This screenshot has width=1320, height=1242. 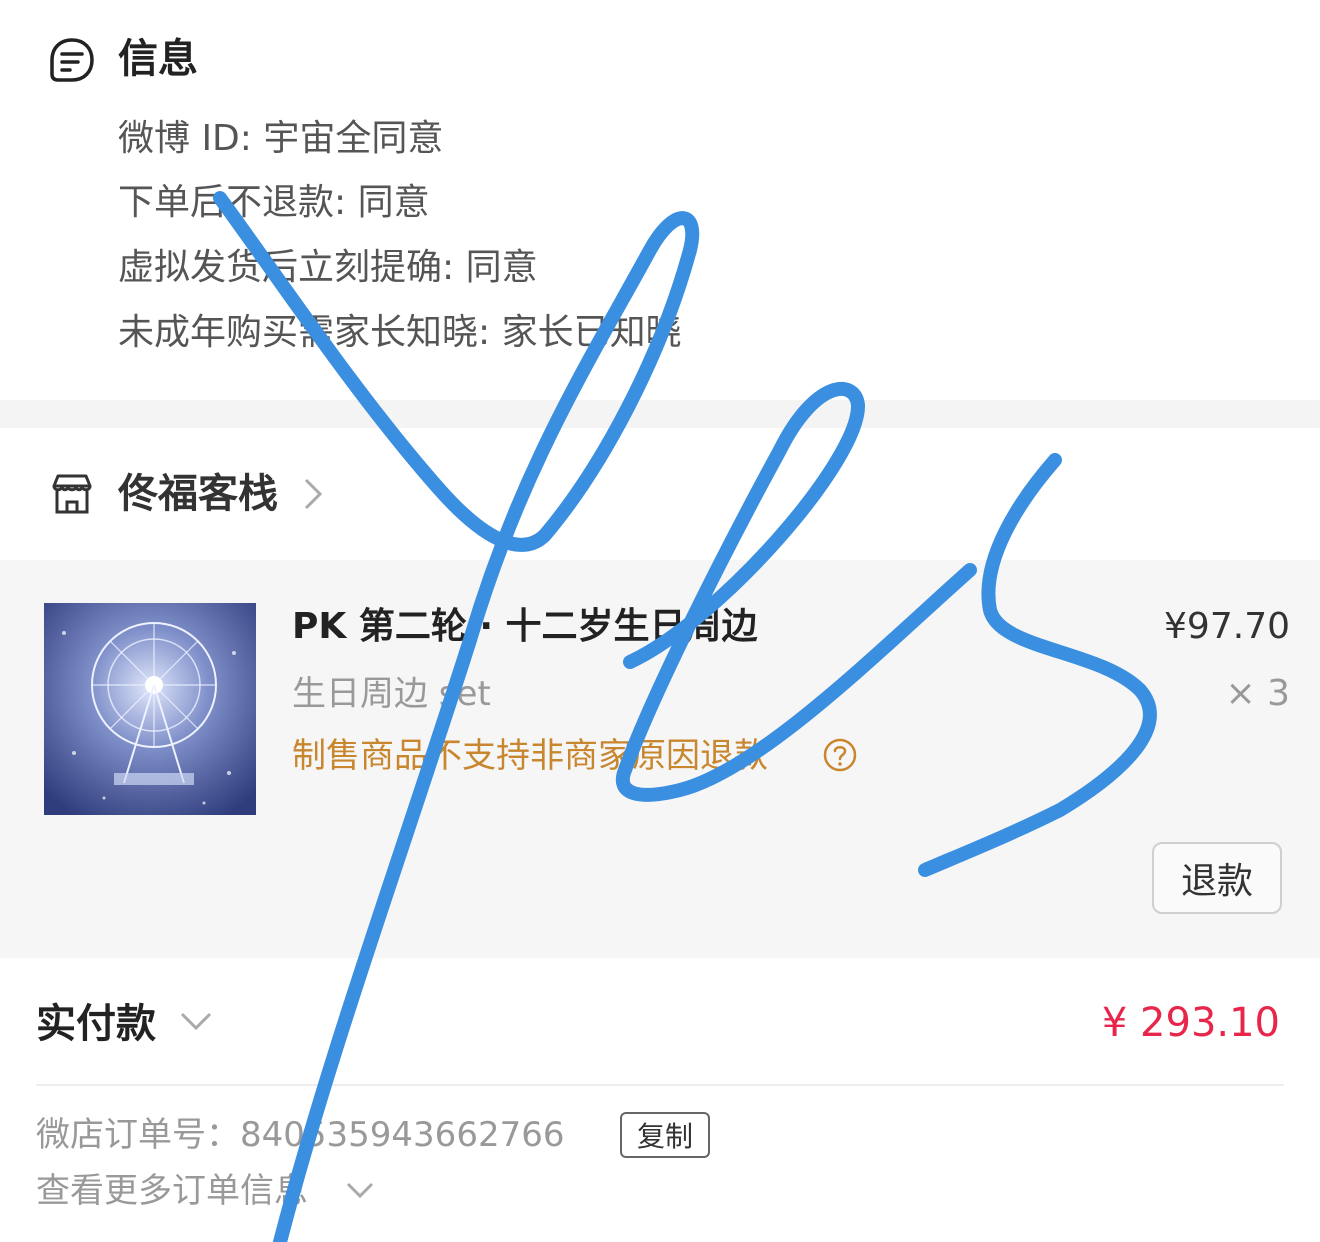 What do you see at coordinates (328, 267) in the screenshot?
I see `info-virtual-delivery: 虚拟发货后立刻提确: 同意` at bounding box center [328, 267].